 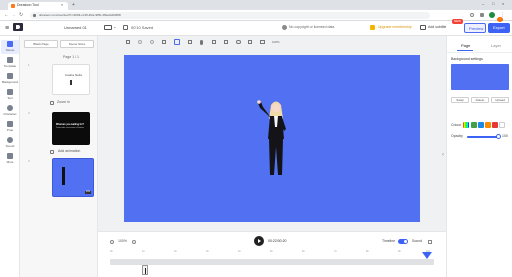 What do you see at coordinates (493, 4) in the screenshot?
I see `window-maximize-icon: □` at bounding box center [493, 4].